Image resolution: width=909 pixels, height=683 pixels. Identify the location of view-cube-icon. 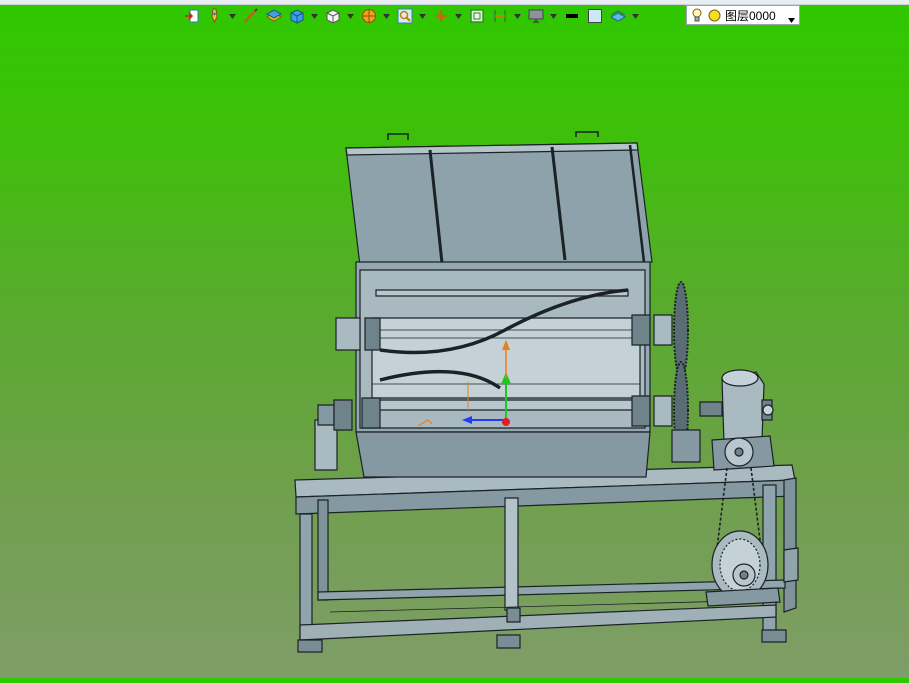
(333, 16).